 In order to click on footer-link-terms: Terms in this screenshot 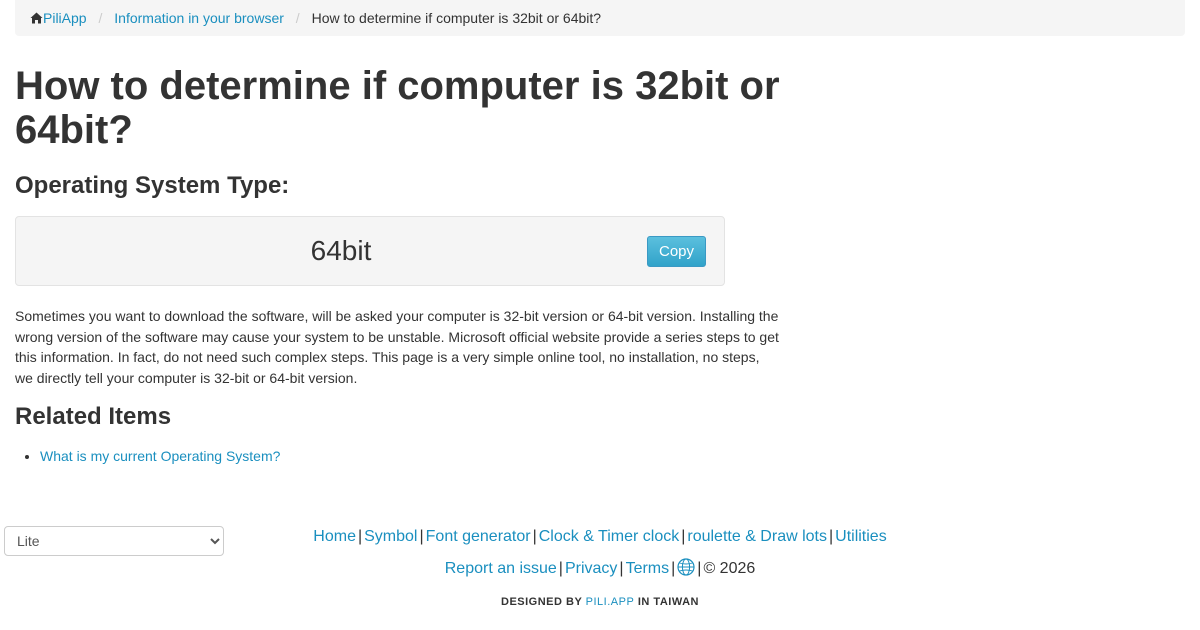, I will do `click(648, 568)`.